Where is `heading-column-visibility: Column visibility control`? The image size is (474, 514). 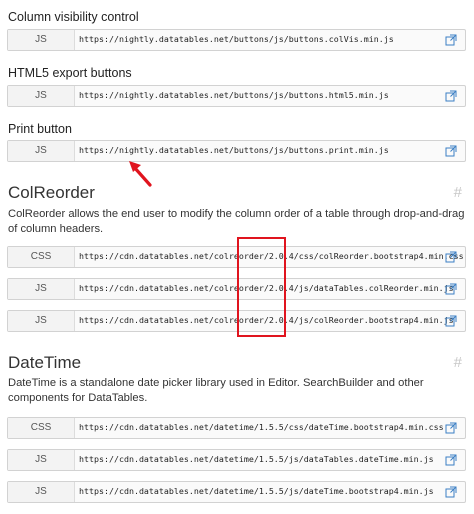
heading-column-visibility: Column visibility control is located at coordinates (73, 17).